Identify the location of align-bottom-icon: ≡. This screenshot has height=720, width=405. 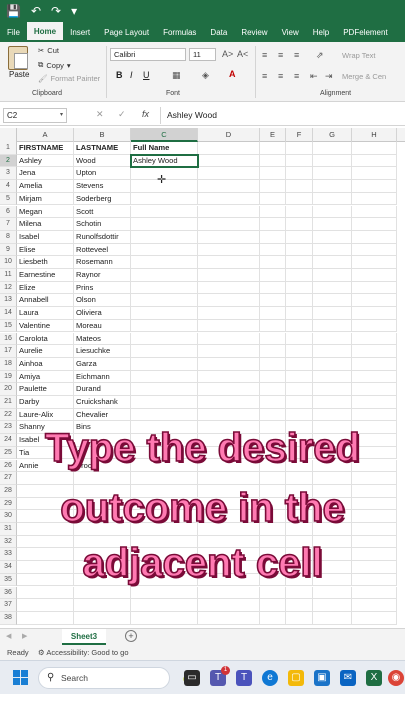
(296, 55).